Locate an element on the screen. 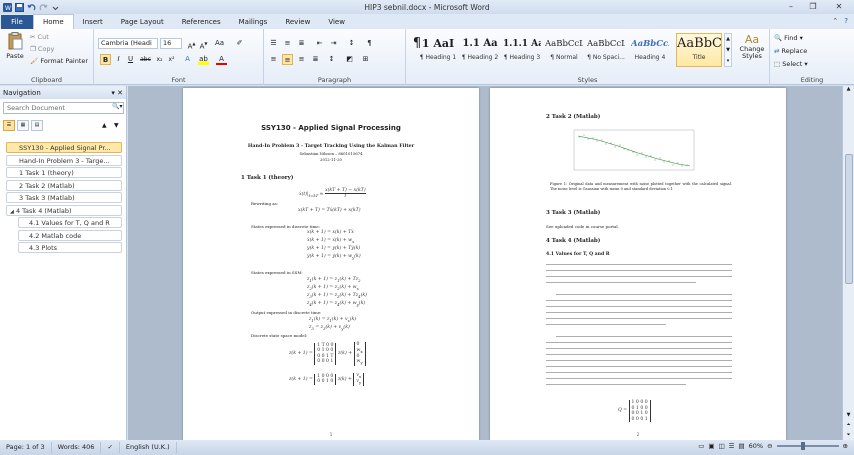  minimize-button: – is located at coordinates (791, 6).